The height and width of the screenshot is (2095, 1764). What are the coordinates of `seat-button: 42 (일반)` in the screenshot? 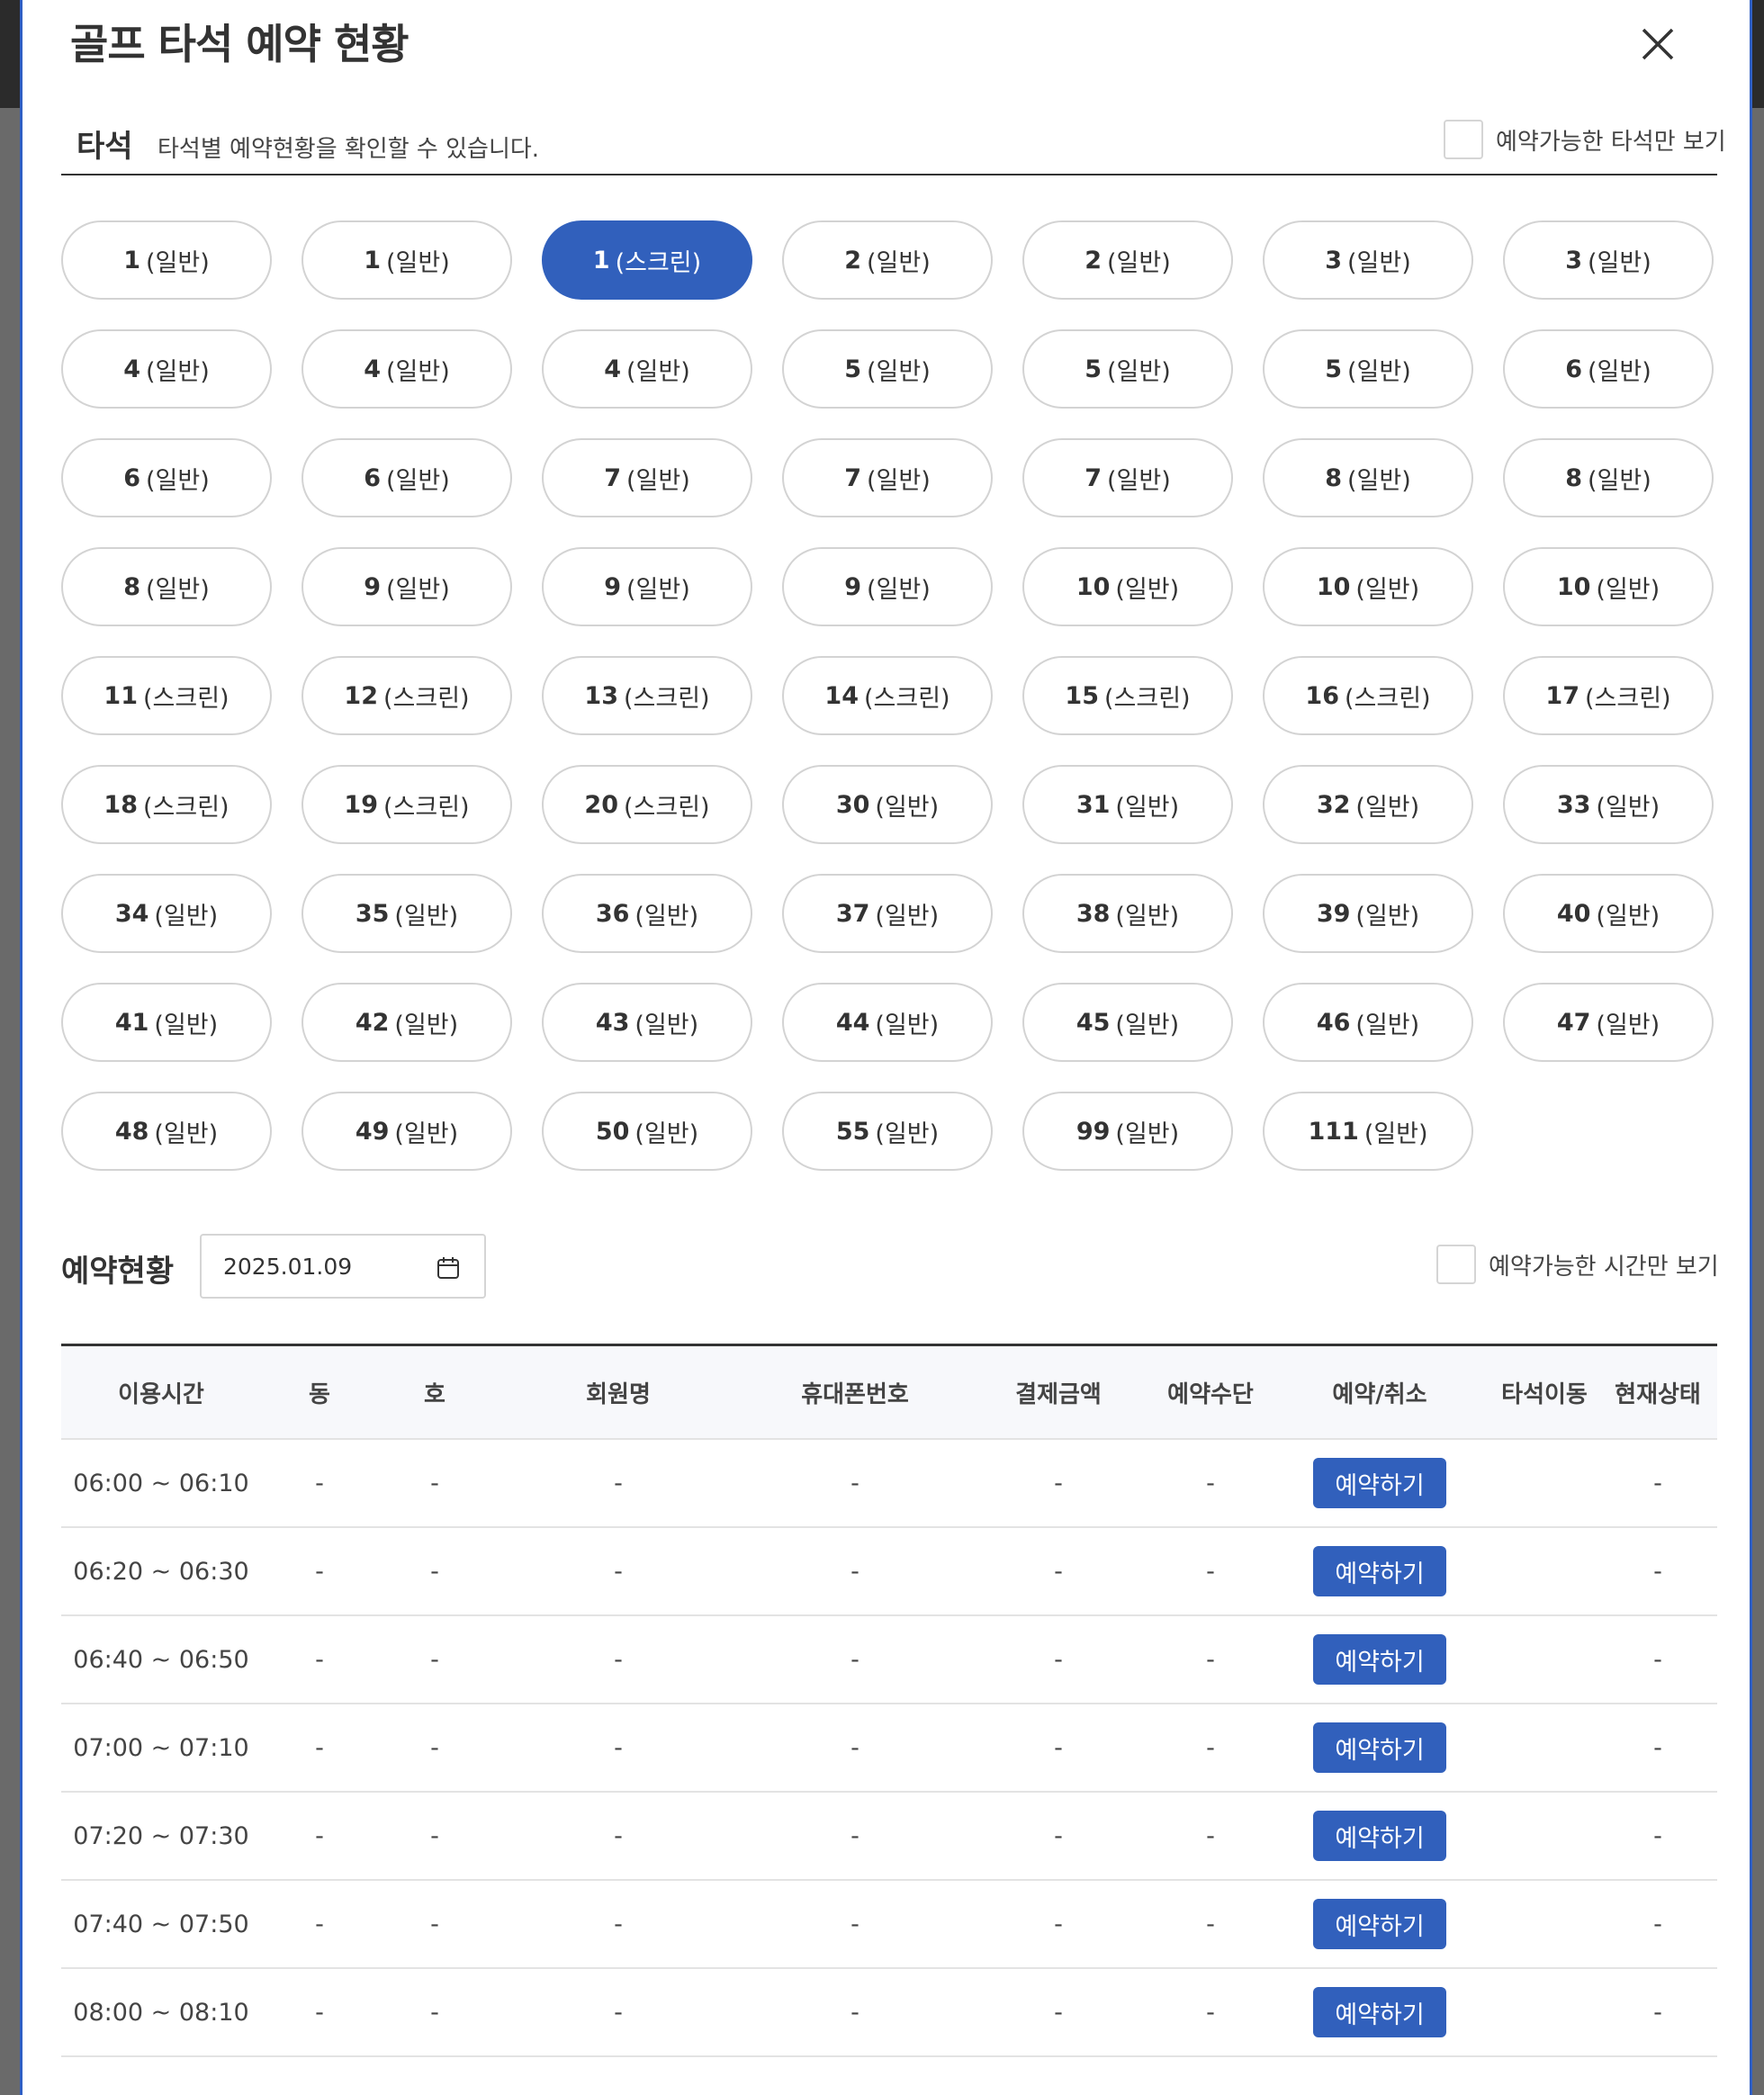 It's located at (407, 1022).